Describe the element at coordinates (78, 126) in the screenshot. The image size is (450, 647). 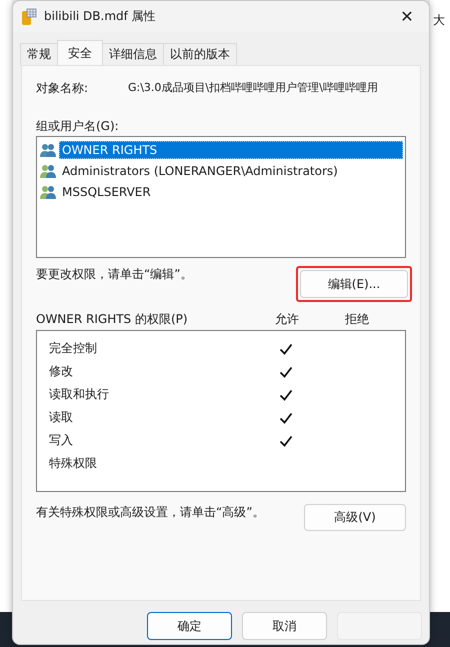
I see `groups-label: 组或用户名(G):` at that location.